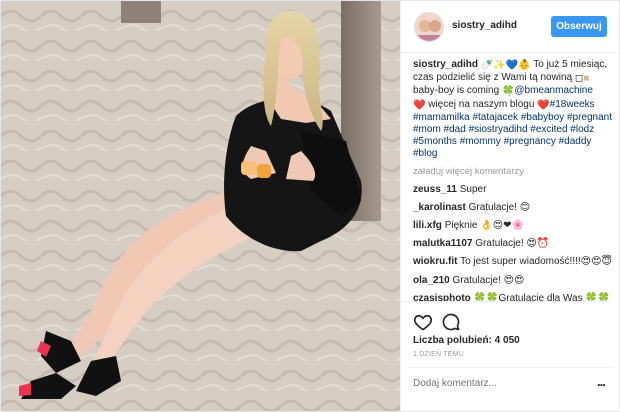 The height and width of the screenshot is (412, 620). Describe the element at coordinates (543, 105) in the screenshot. I see `red-heart-icon-2: ❤️` at that location.